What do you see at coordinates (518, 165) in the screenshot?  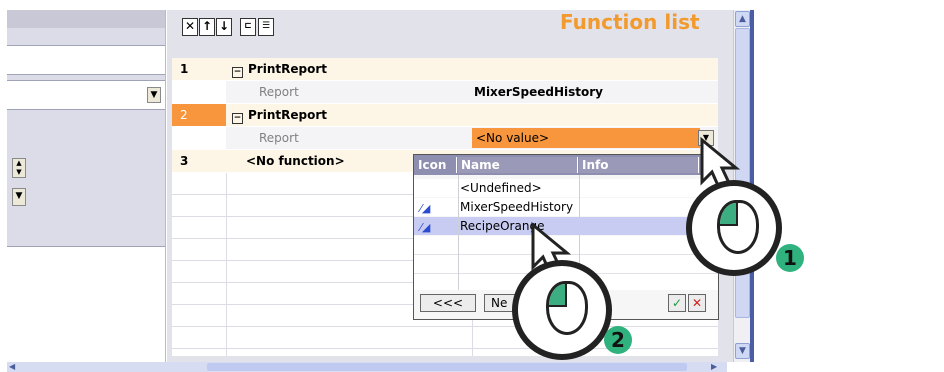 I see `column-header-name: Name` at bounding box center [518, 165].